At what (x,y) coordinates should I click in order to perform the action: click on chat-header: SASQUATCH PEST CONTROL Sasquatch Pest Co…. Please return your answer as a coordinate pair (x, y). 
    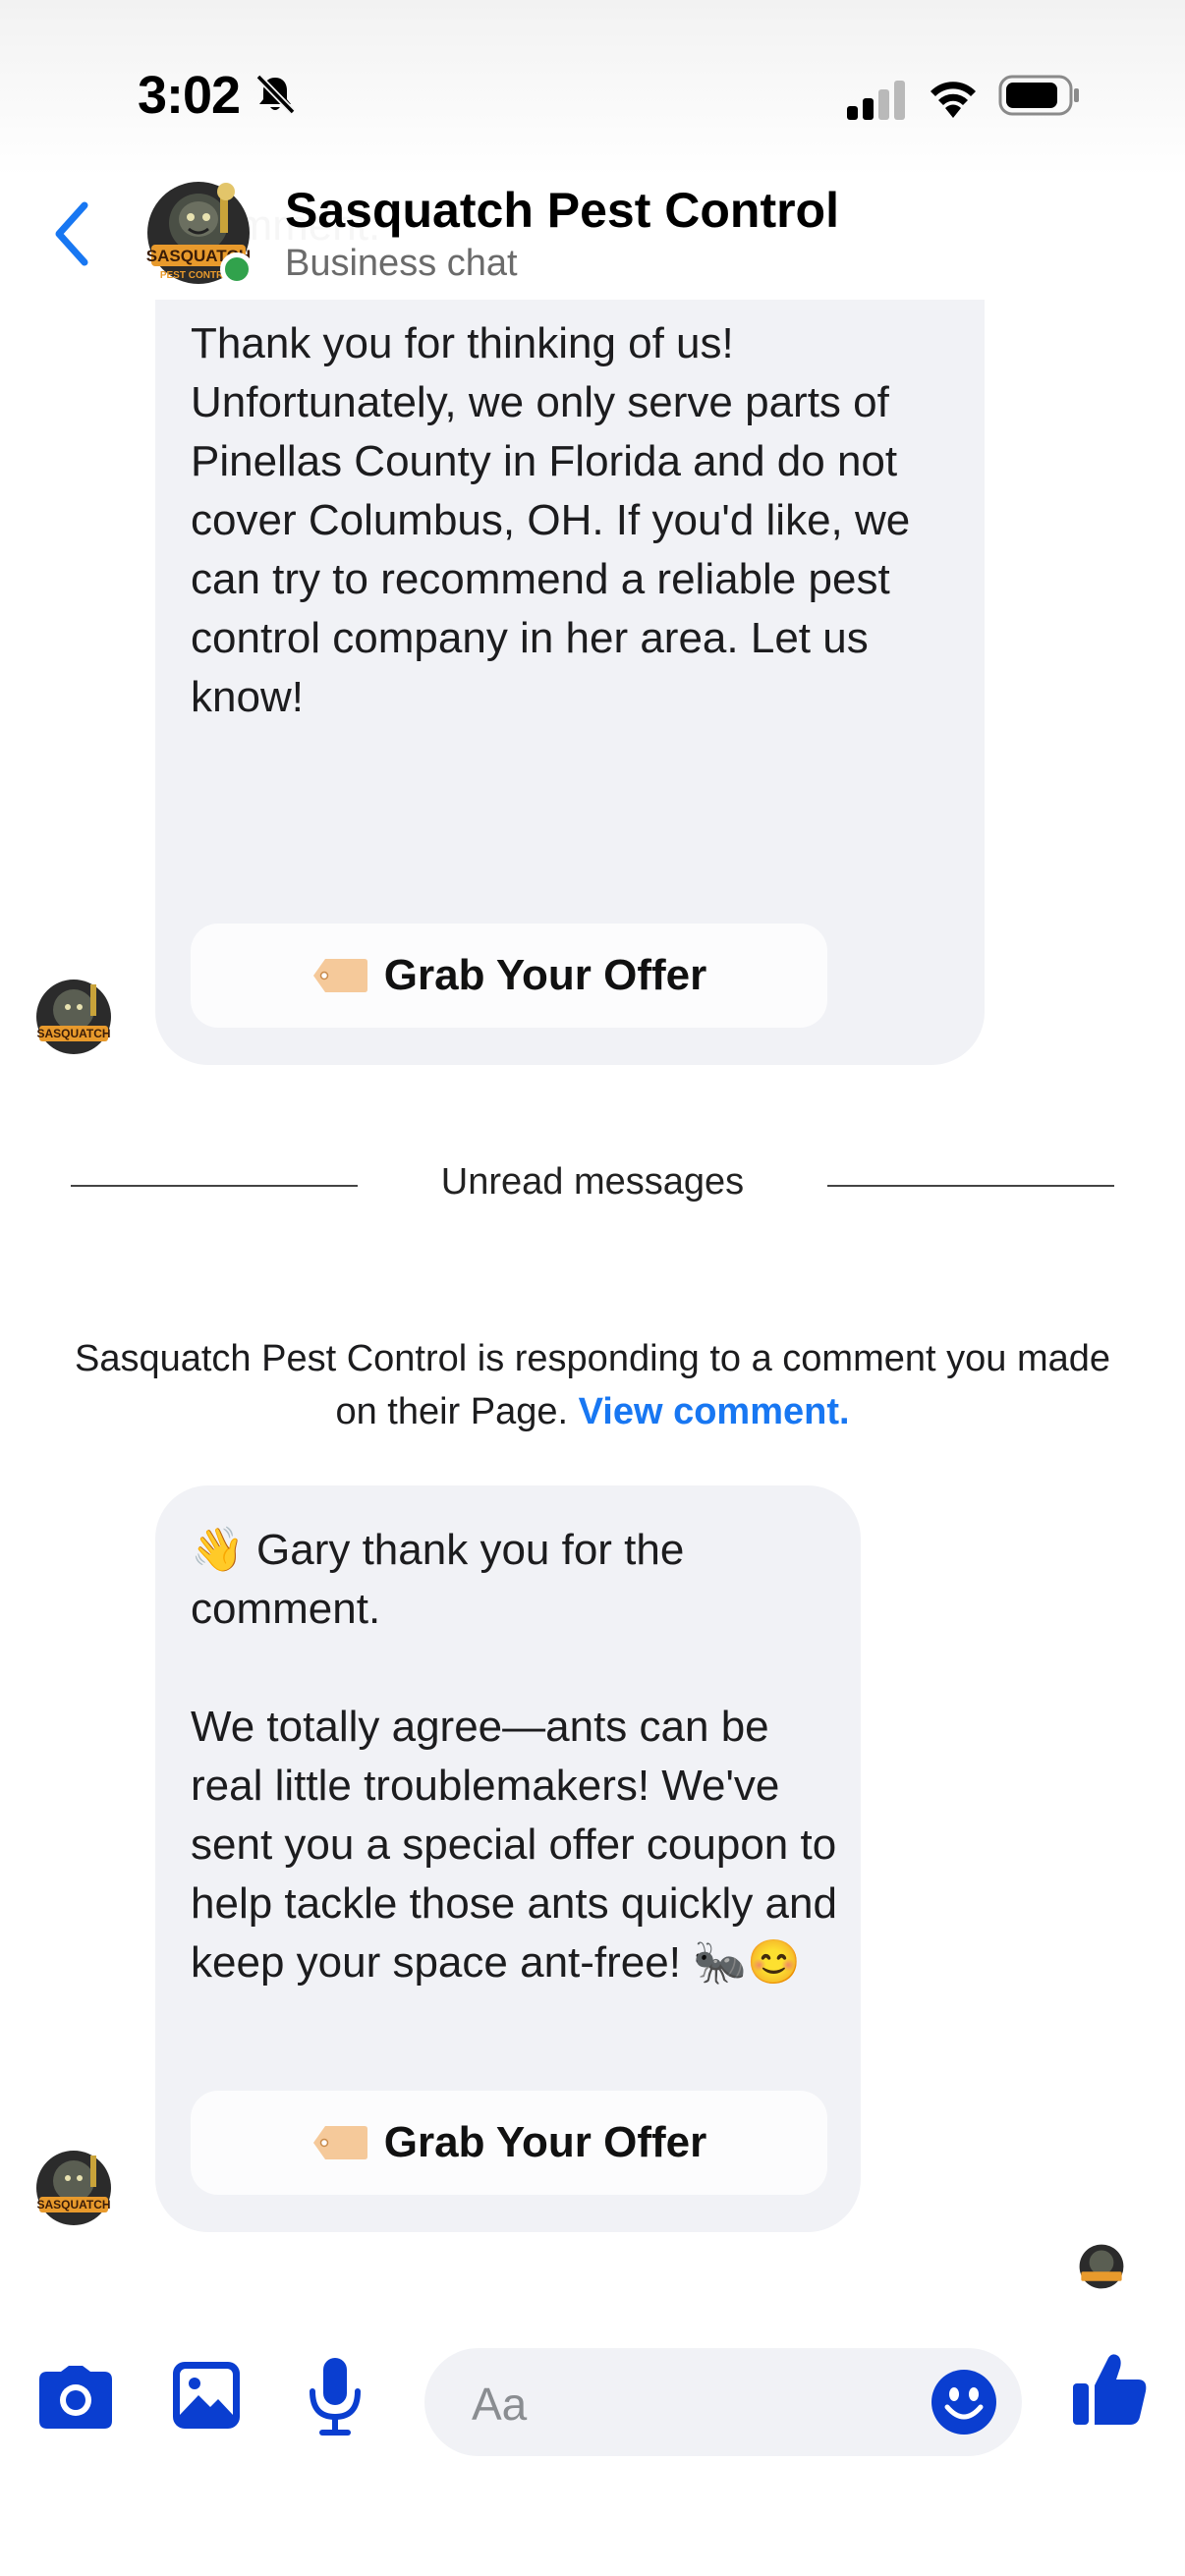
    Looking at the image, I should click on (592, 236).